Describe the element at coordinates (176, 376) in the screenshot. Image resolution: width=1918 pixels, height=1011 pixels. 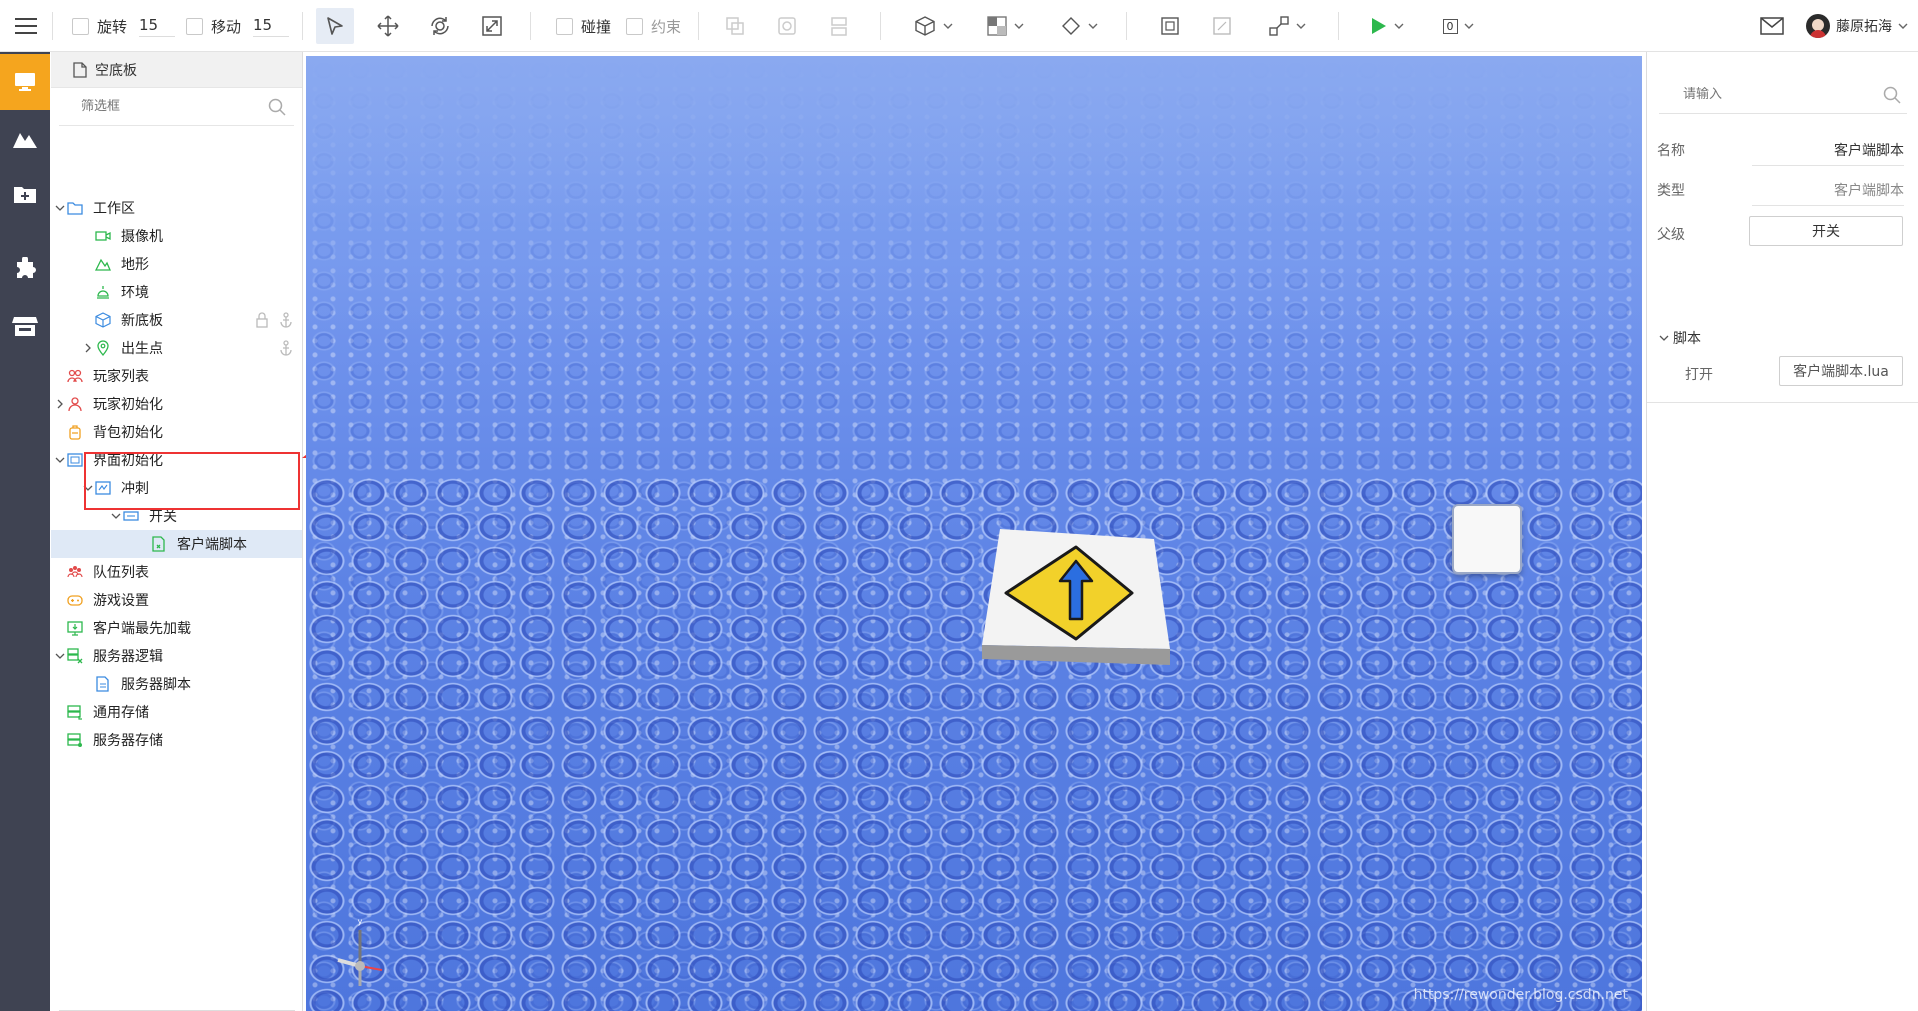
I see `tree-node-player-list: 玩家列表` at that location.